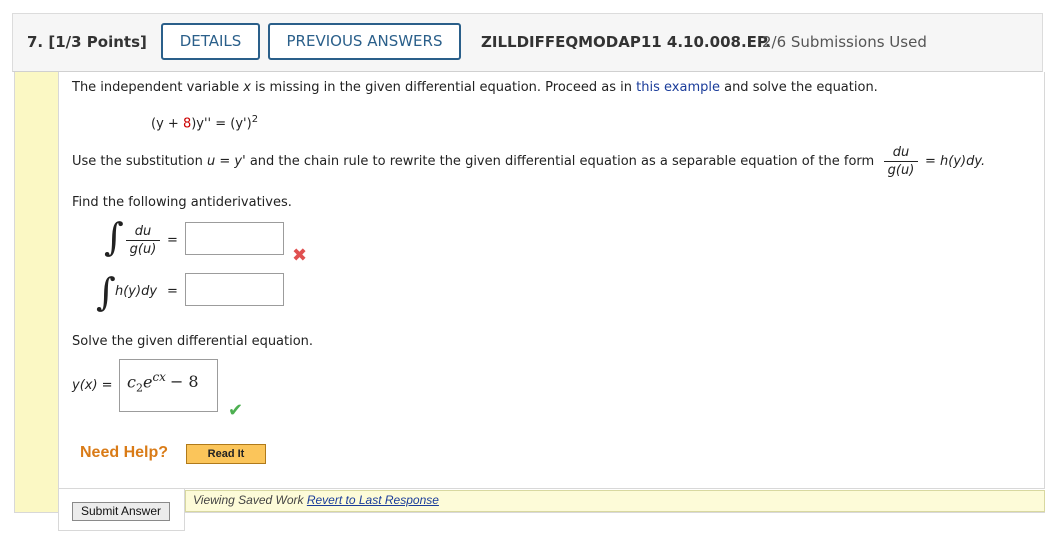  What do you see at coordinates (234, 238) in the screenshot?
I see `antiderivative-du-input` at bounding box center [234, 238].